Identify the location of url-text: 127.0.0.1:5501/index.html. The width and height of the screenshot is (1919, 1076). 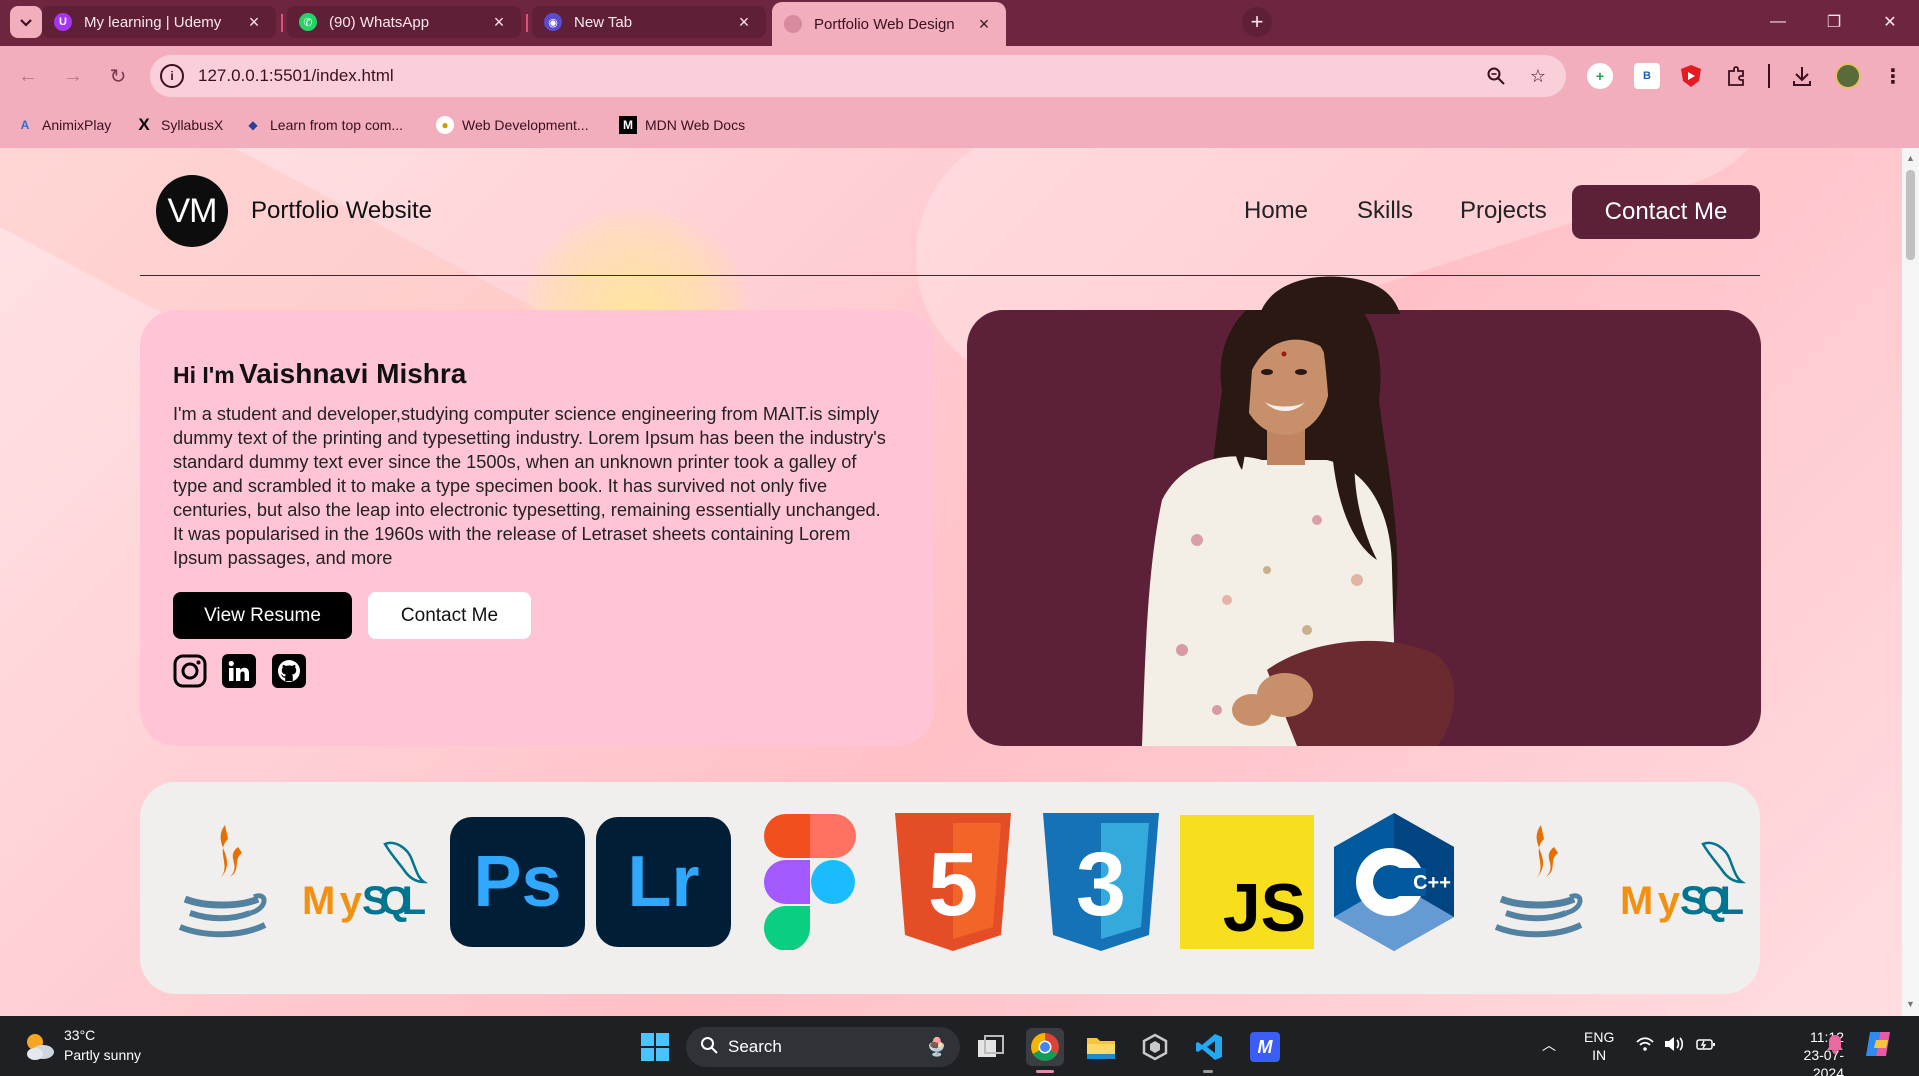
(296, 76).